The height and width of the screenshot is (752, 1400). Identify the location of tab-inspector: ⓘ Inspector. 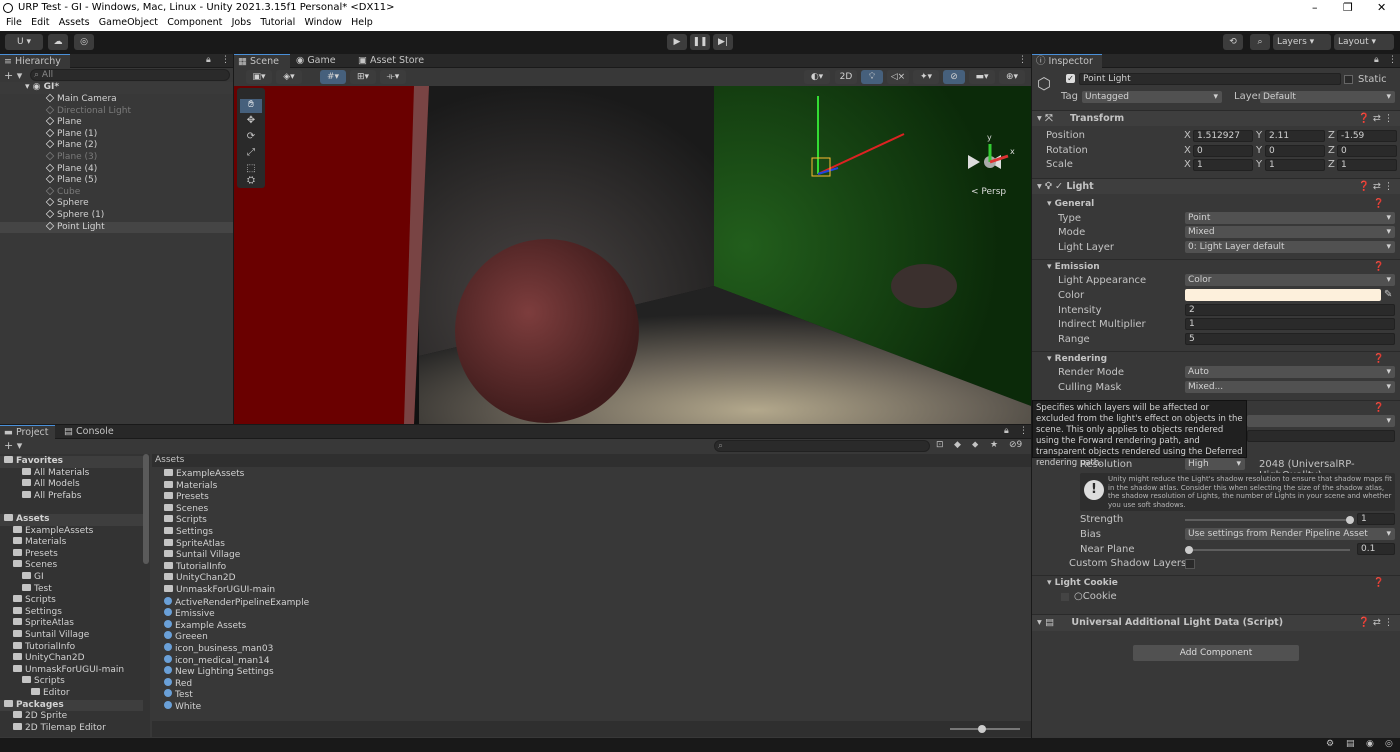
(1067, 61).